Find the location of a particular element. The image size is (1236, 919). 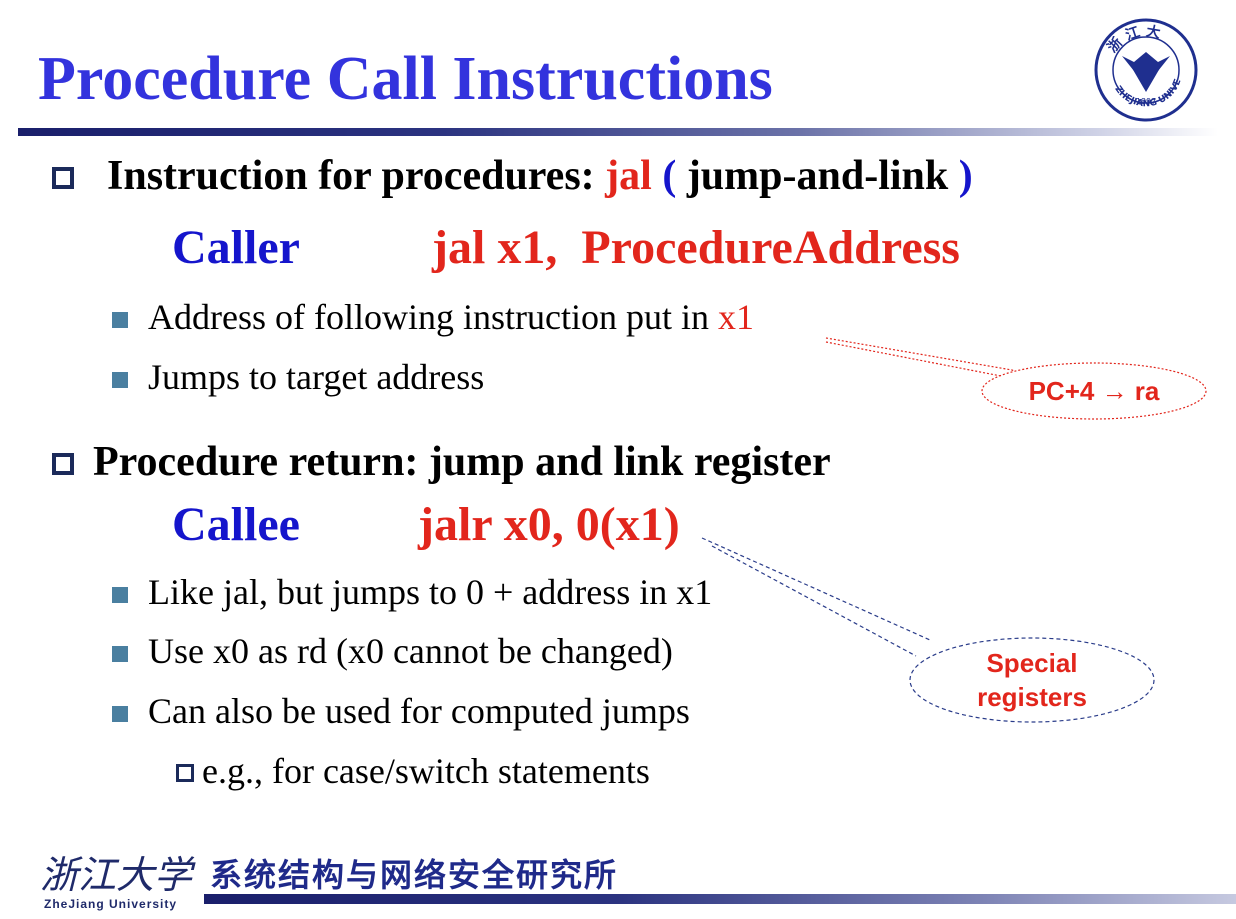

callout-pc4-ra: PC+4 → ra is located at coordinates (1094, 391).